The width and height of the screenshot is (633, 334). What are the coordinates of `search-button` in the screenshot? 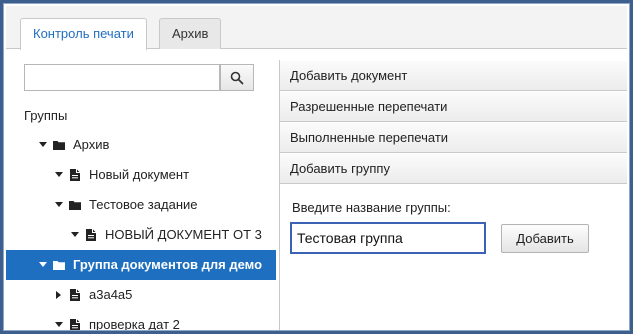 It's located at (237, 77).